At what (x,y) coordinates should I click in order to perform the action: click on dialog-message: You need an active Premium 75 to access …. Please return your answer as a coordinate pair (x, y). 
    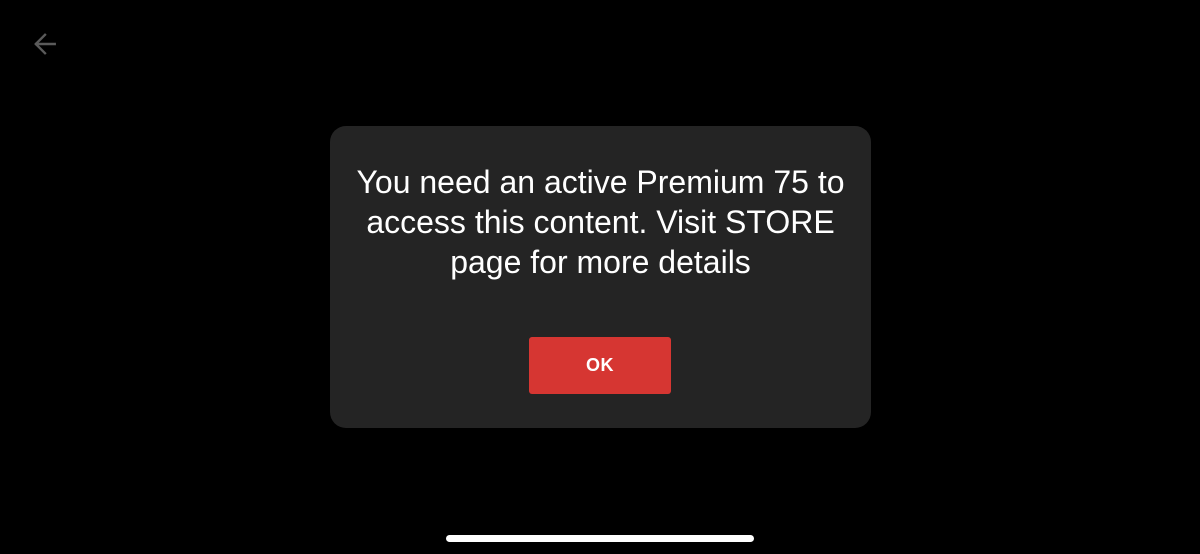
    Looking at the image, I should click on (600, 222).